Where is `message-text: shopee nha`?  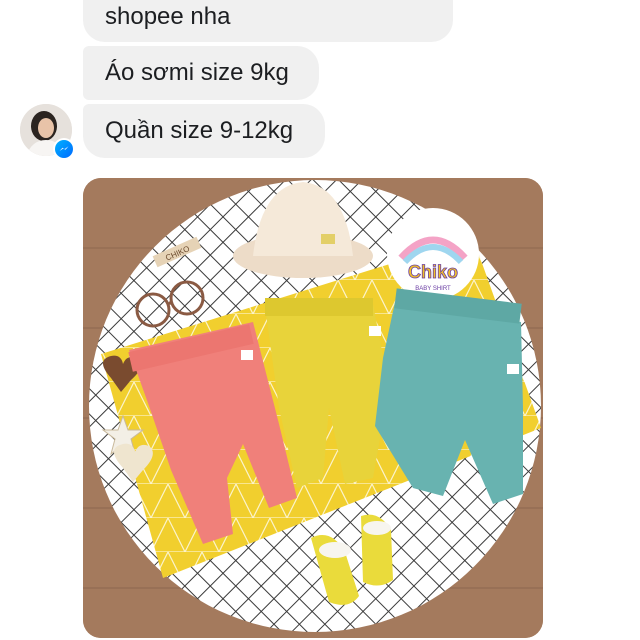 message-text: shopee nha is located at coordinates (168, 16).